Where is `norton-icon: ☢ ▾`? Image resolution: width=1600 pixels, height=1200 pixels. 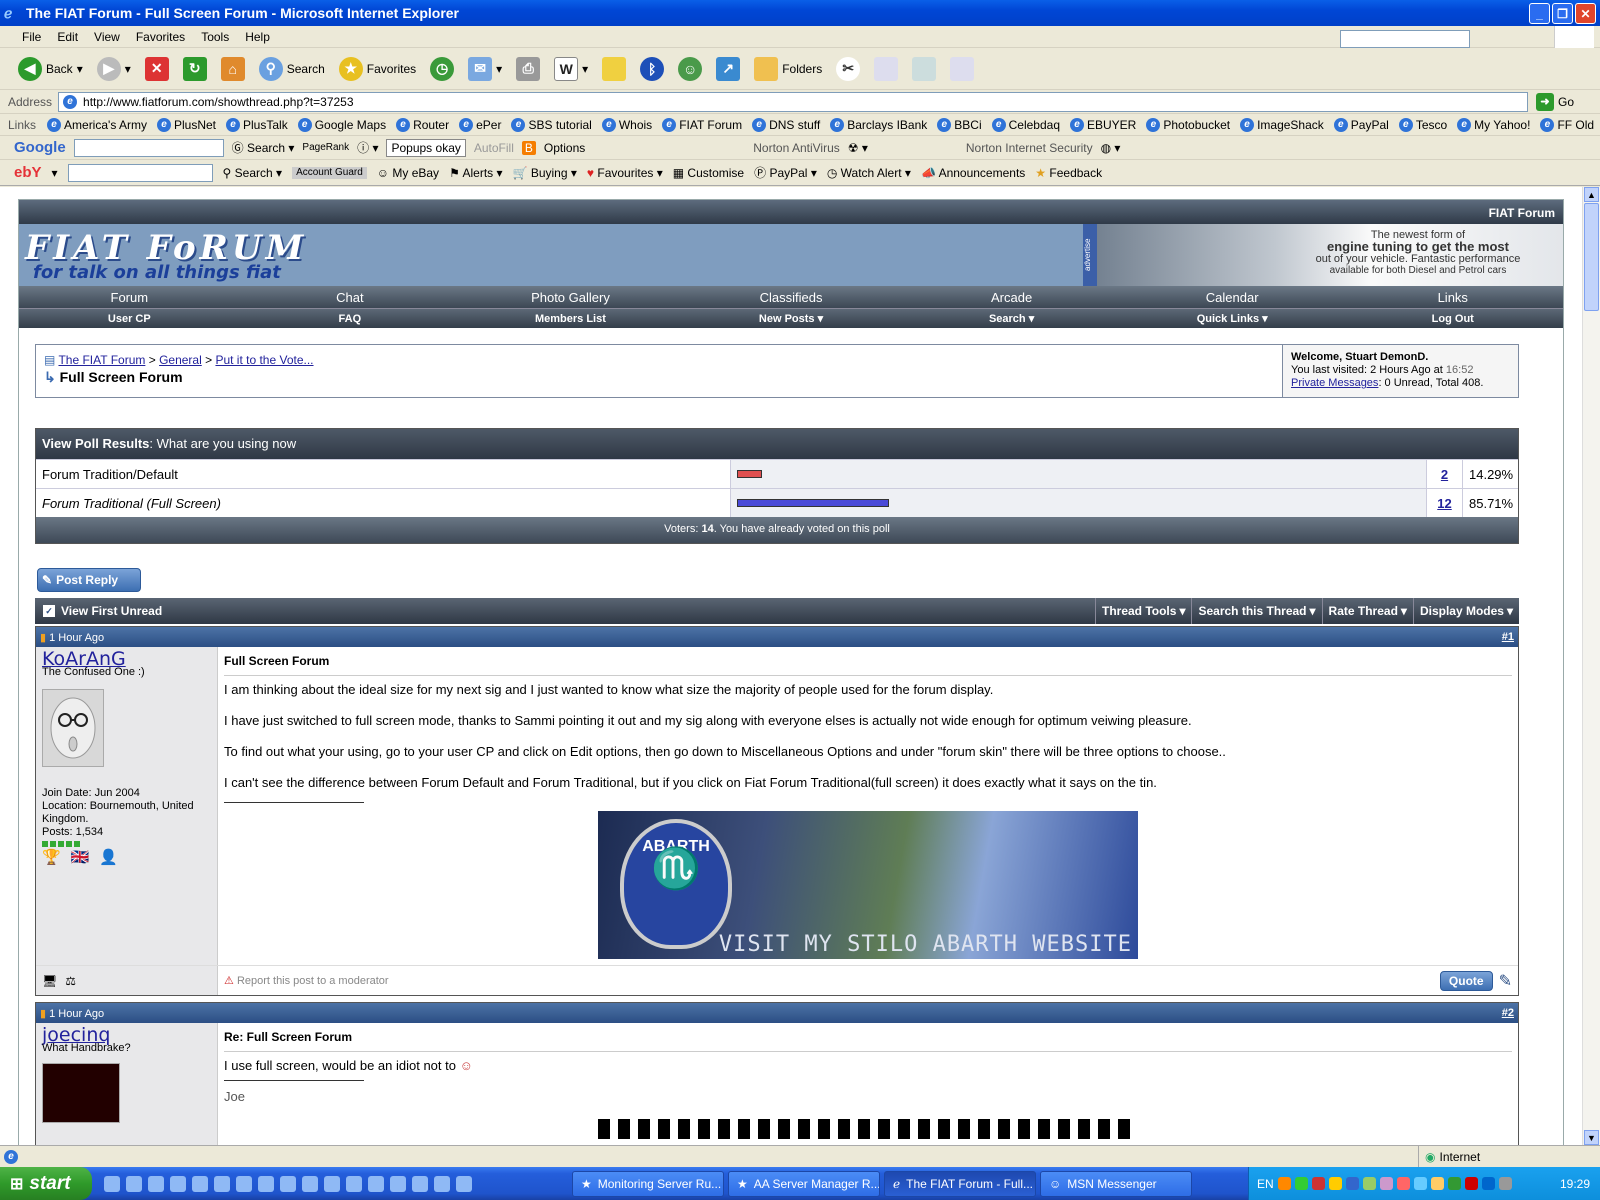
norton-icon: ☢ ▾ is located at coordinates (858, 148).